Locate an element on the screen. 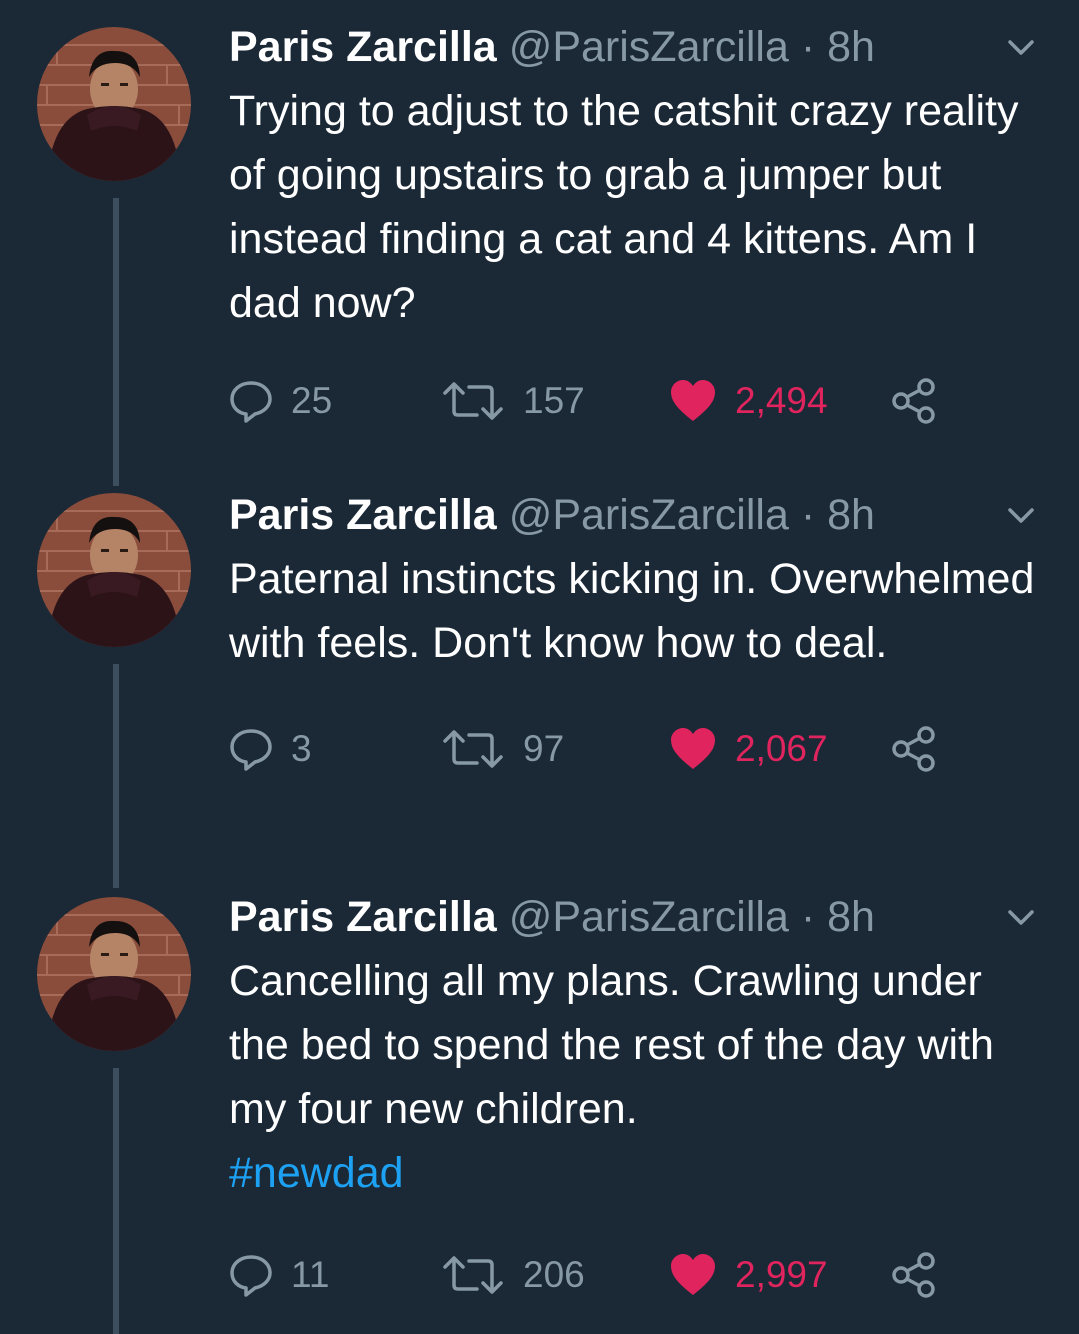  retweet-button: 206 is located at coordinates (513, 1275).